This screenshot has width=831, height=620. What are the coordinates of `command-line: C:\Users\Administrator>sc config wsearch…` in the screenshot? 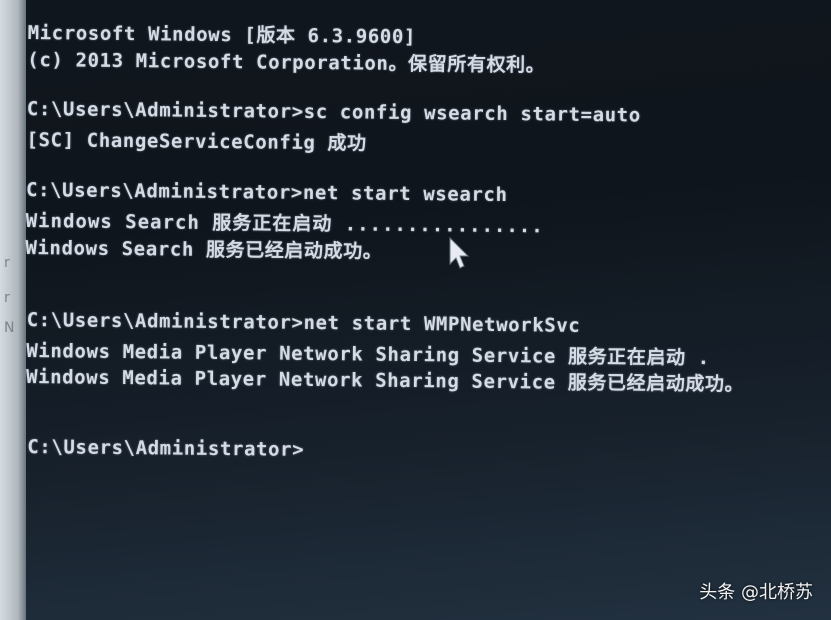 It's located at (333, 112).